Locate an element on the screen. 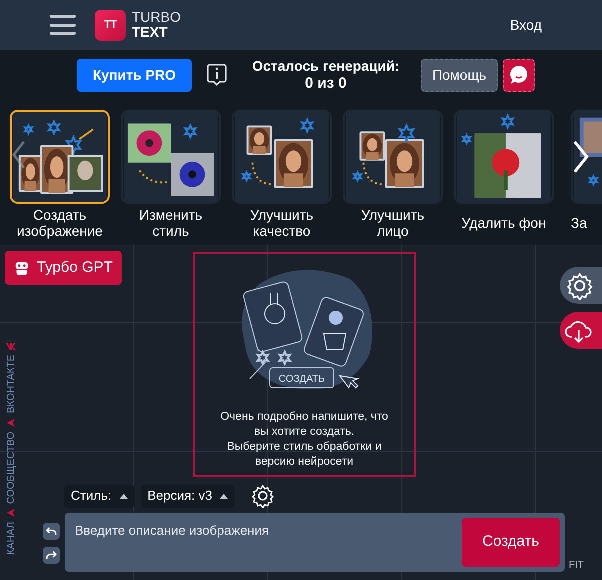 The image size is (602, 580). tool-label: Улучшить лицо is located at coordinates (393, 223).